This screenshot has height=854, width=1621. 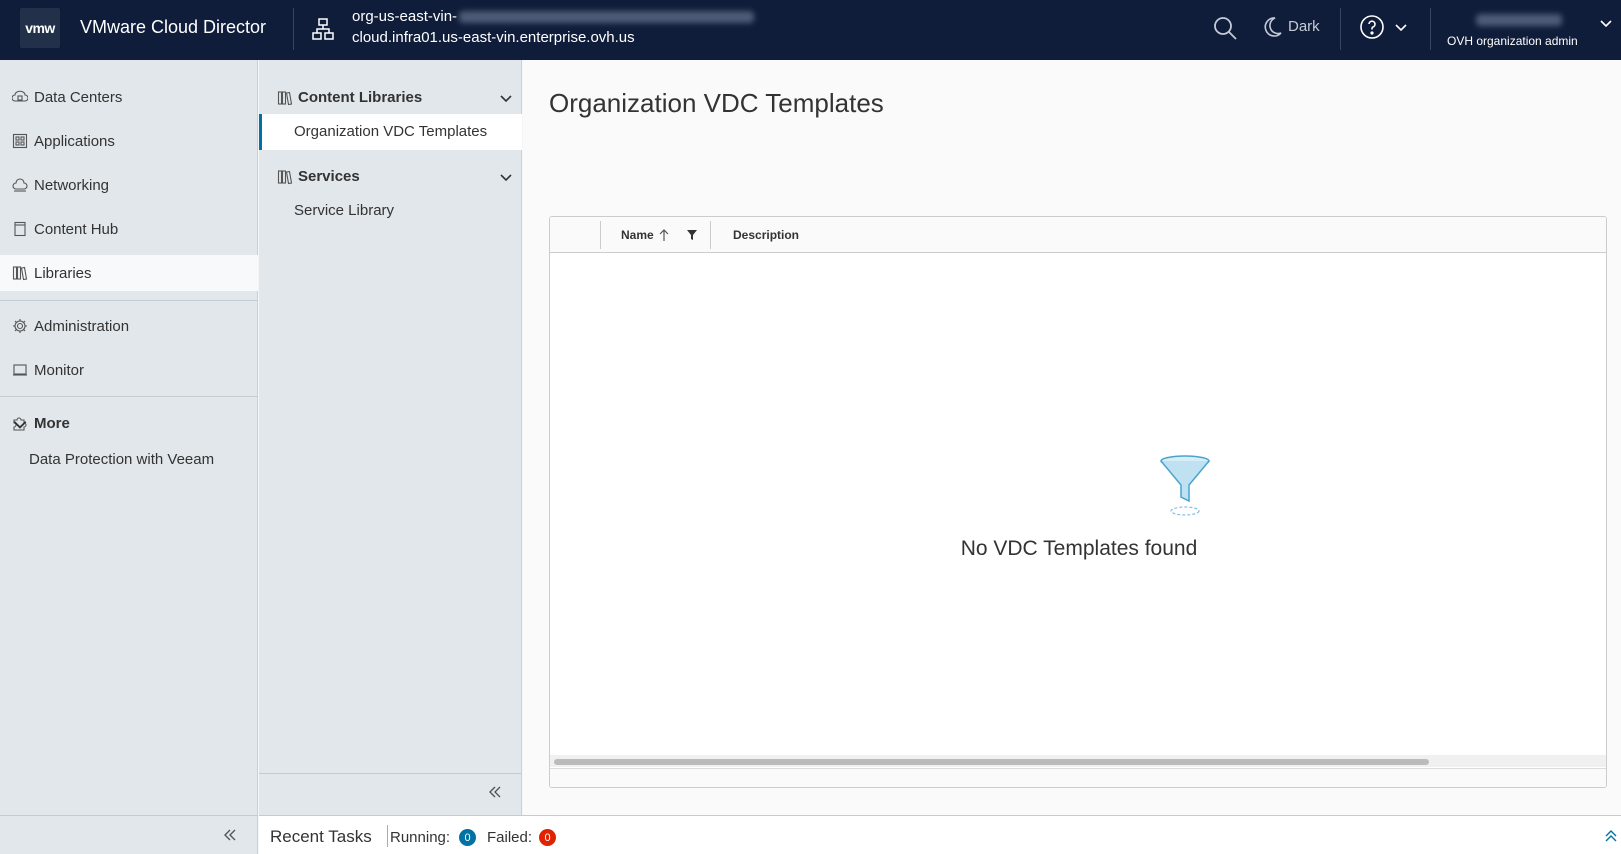 What do you see at coordinates (420, 837) in the screenshot?
I see `running-label: Running:` at bounding box center [420, 837].